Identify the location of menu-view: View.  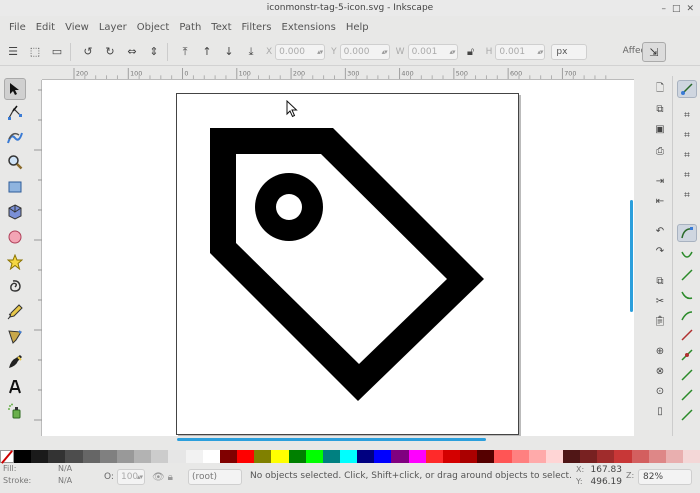
(77, 27).